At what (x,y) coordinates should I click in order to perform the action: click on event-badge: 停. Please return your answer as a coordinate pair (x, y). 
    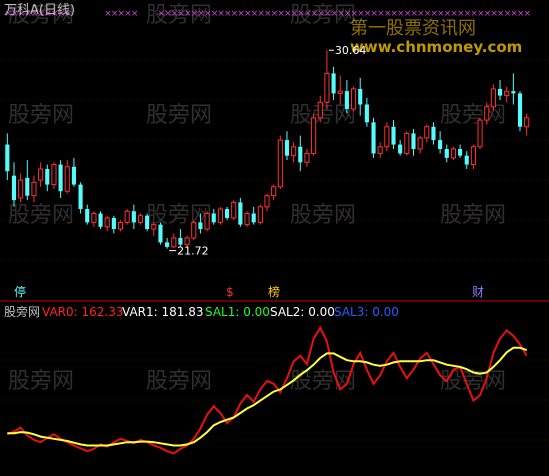
    Looking at the image, I should click on (20, 291).